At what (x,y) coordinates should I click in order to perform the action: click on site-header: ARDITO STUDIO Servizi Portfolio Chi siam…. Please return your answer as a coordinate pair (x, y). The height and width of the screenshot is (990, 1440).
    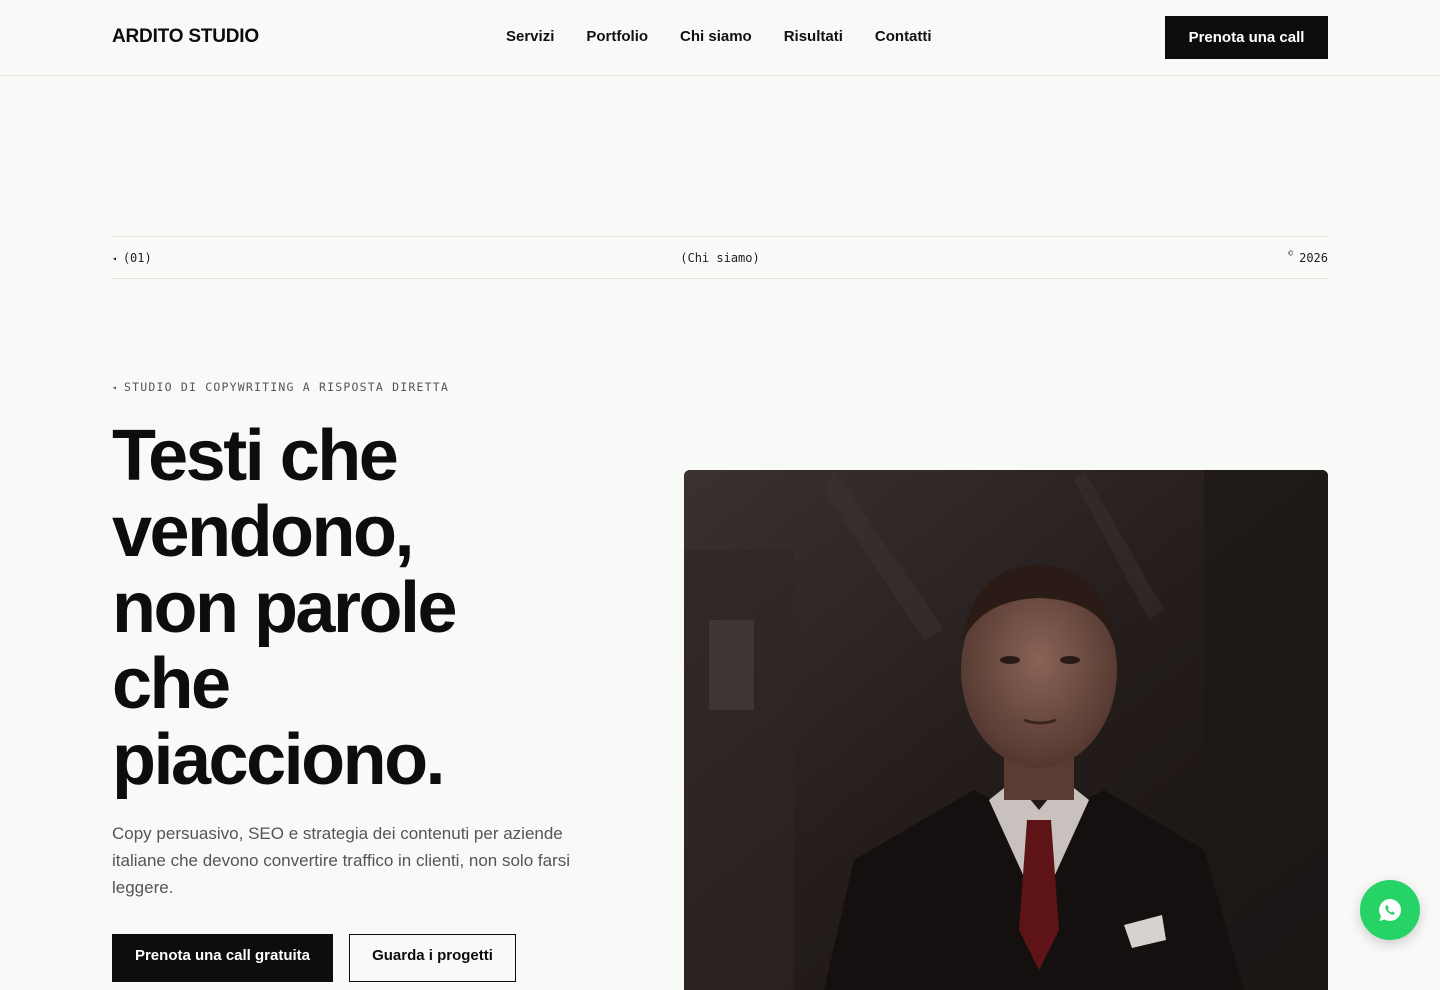
    Looking at the image, I should click on (720, 38).